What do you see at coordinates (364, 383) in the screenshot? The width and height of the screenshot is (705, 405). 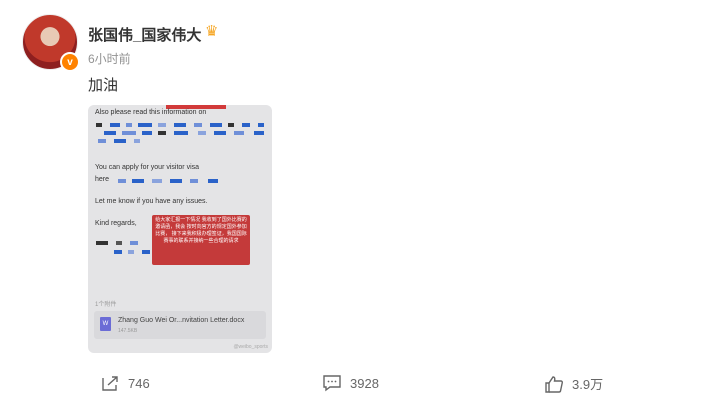 I see `comment-count: 3928` at bounding box center [364, 383].